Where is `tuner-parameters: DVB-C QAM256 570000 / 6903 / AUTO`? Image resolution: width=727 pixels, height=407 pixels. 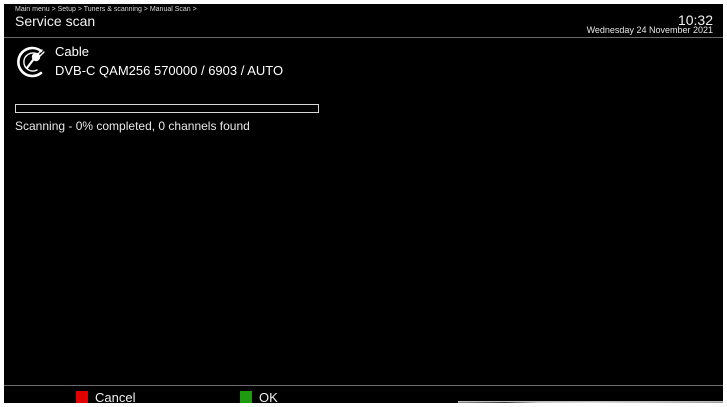
tuner-parameters: DVB-C QAM256 570000 / 6903 / AUTO is located at coordinates (169, 70).